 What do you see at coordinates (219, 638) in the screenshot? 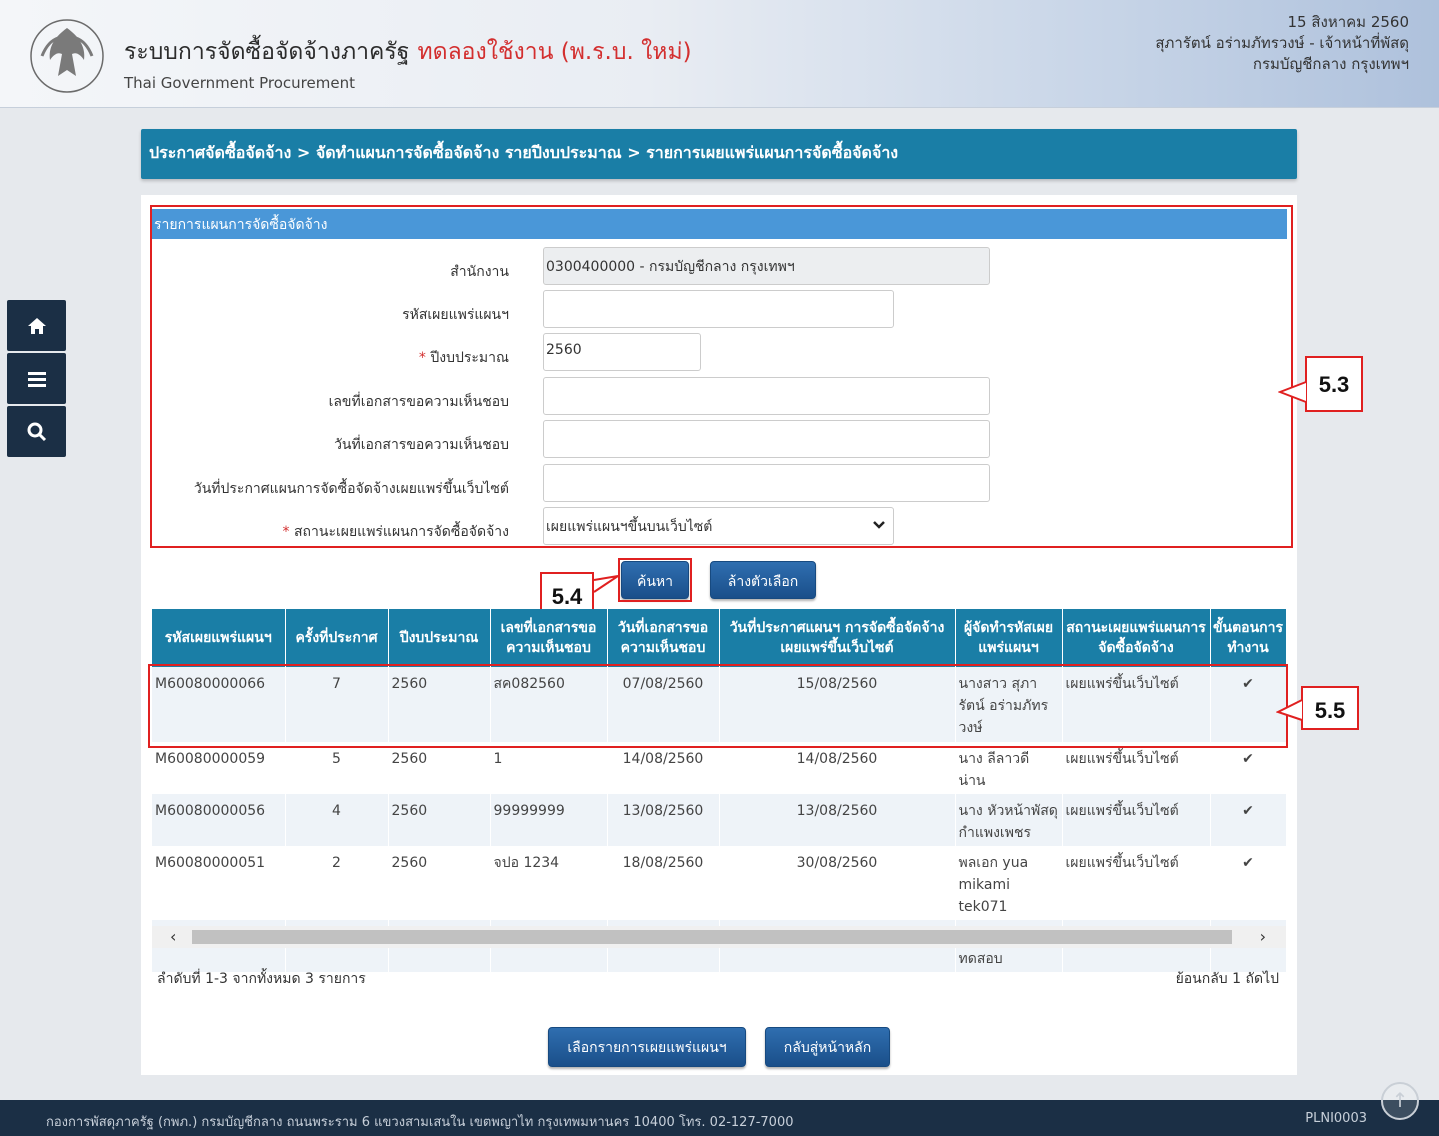
I see `col-header: รหัสเผยแพร่แผนฯ` at bounding box center [219, 638].